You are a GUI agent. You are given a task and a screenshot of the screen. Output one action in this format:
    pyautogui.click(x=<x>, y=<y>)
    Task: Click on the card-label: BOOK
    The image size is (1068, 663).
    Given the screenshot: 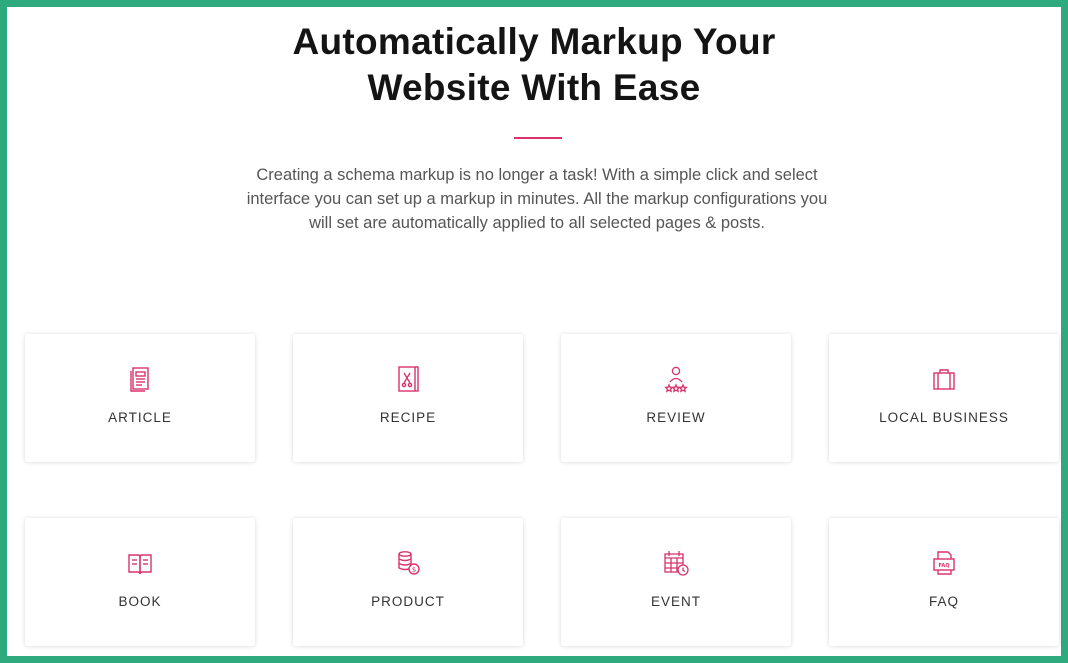 What is the action you would take?
    pyautogui.click(x=140, y=601)
    